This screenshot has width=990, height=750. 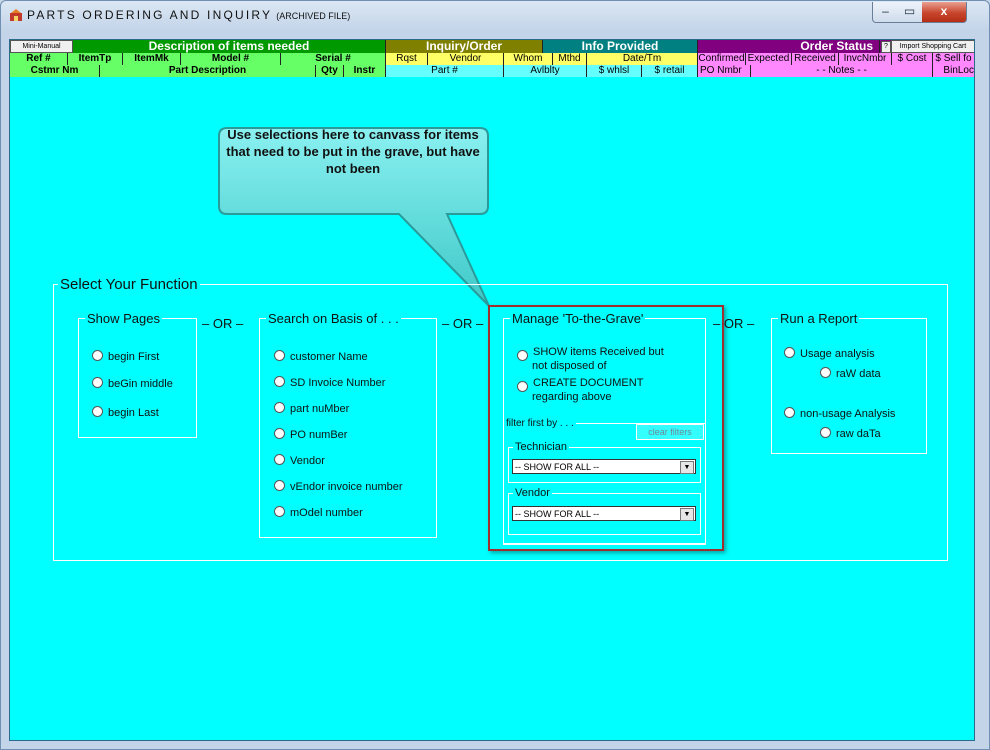 What do you see at coordinates (365, 71) in the screenshot?
I see `col-instr: Instr` at bounding box center [365, 71].